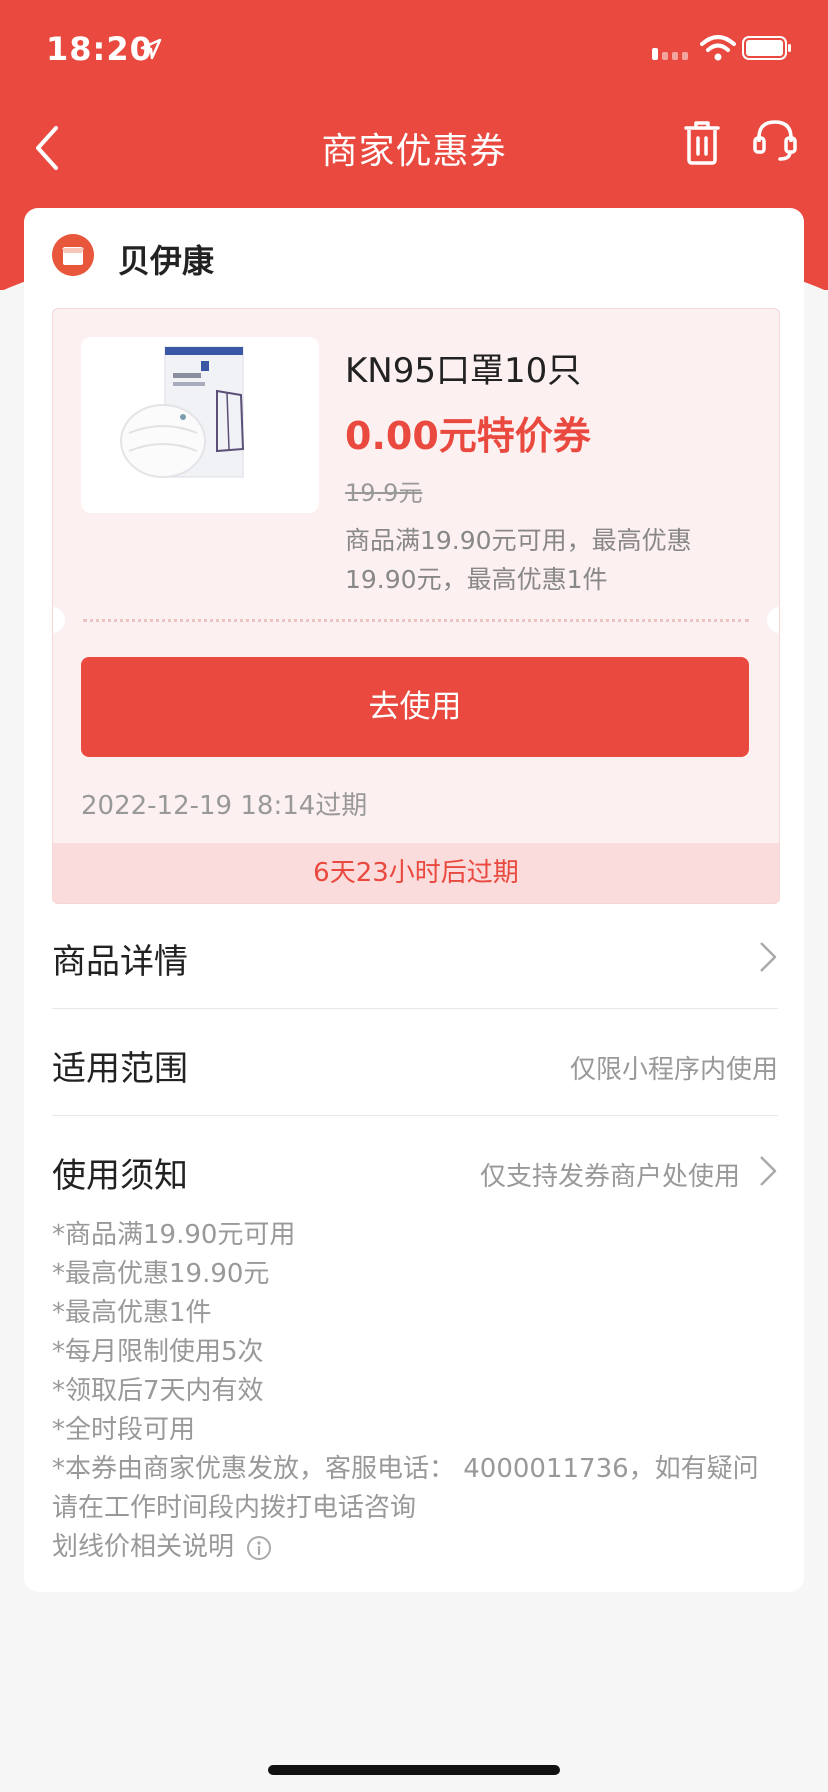 Image resolution: width=828 pixels, height=1792 pixels. What do you see at coordinates (259, 1548) in the screenshot?
I see `info-icon` at bounding box center [259, 1548].